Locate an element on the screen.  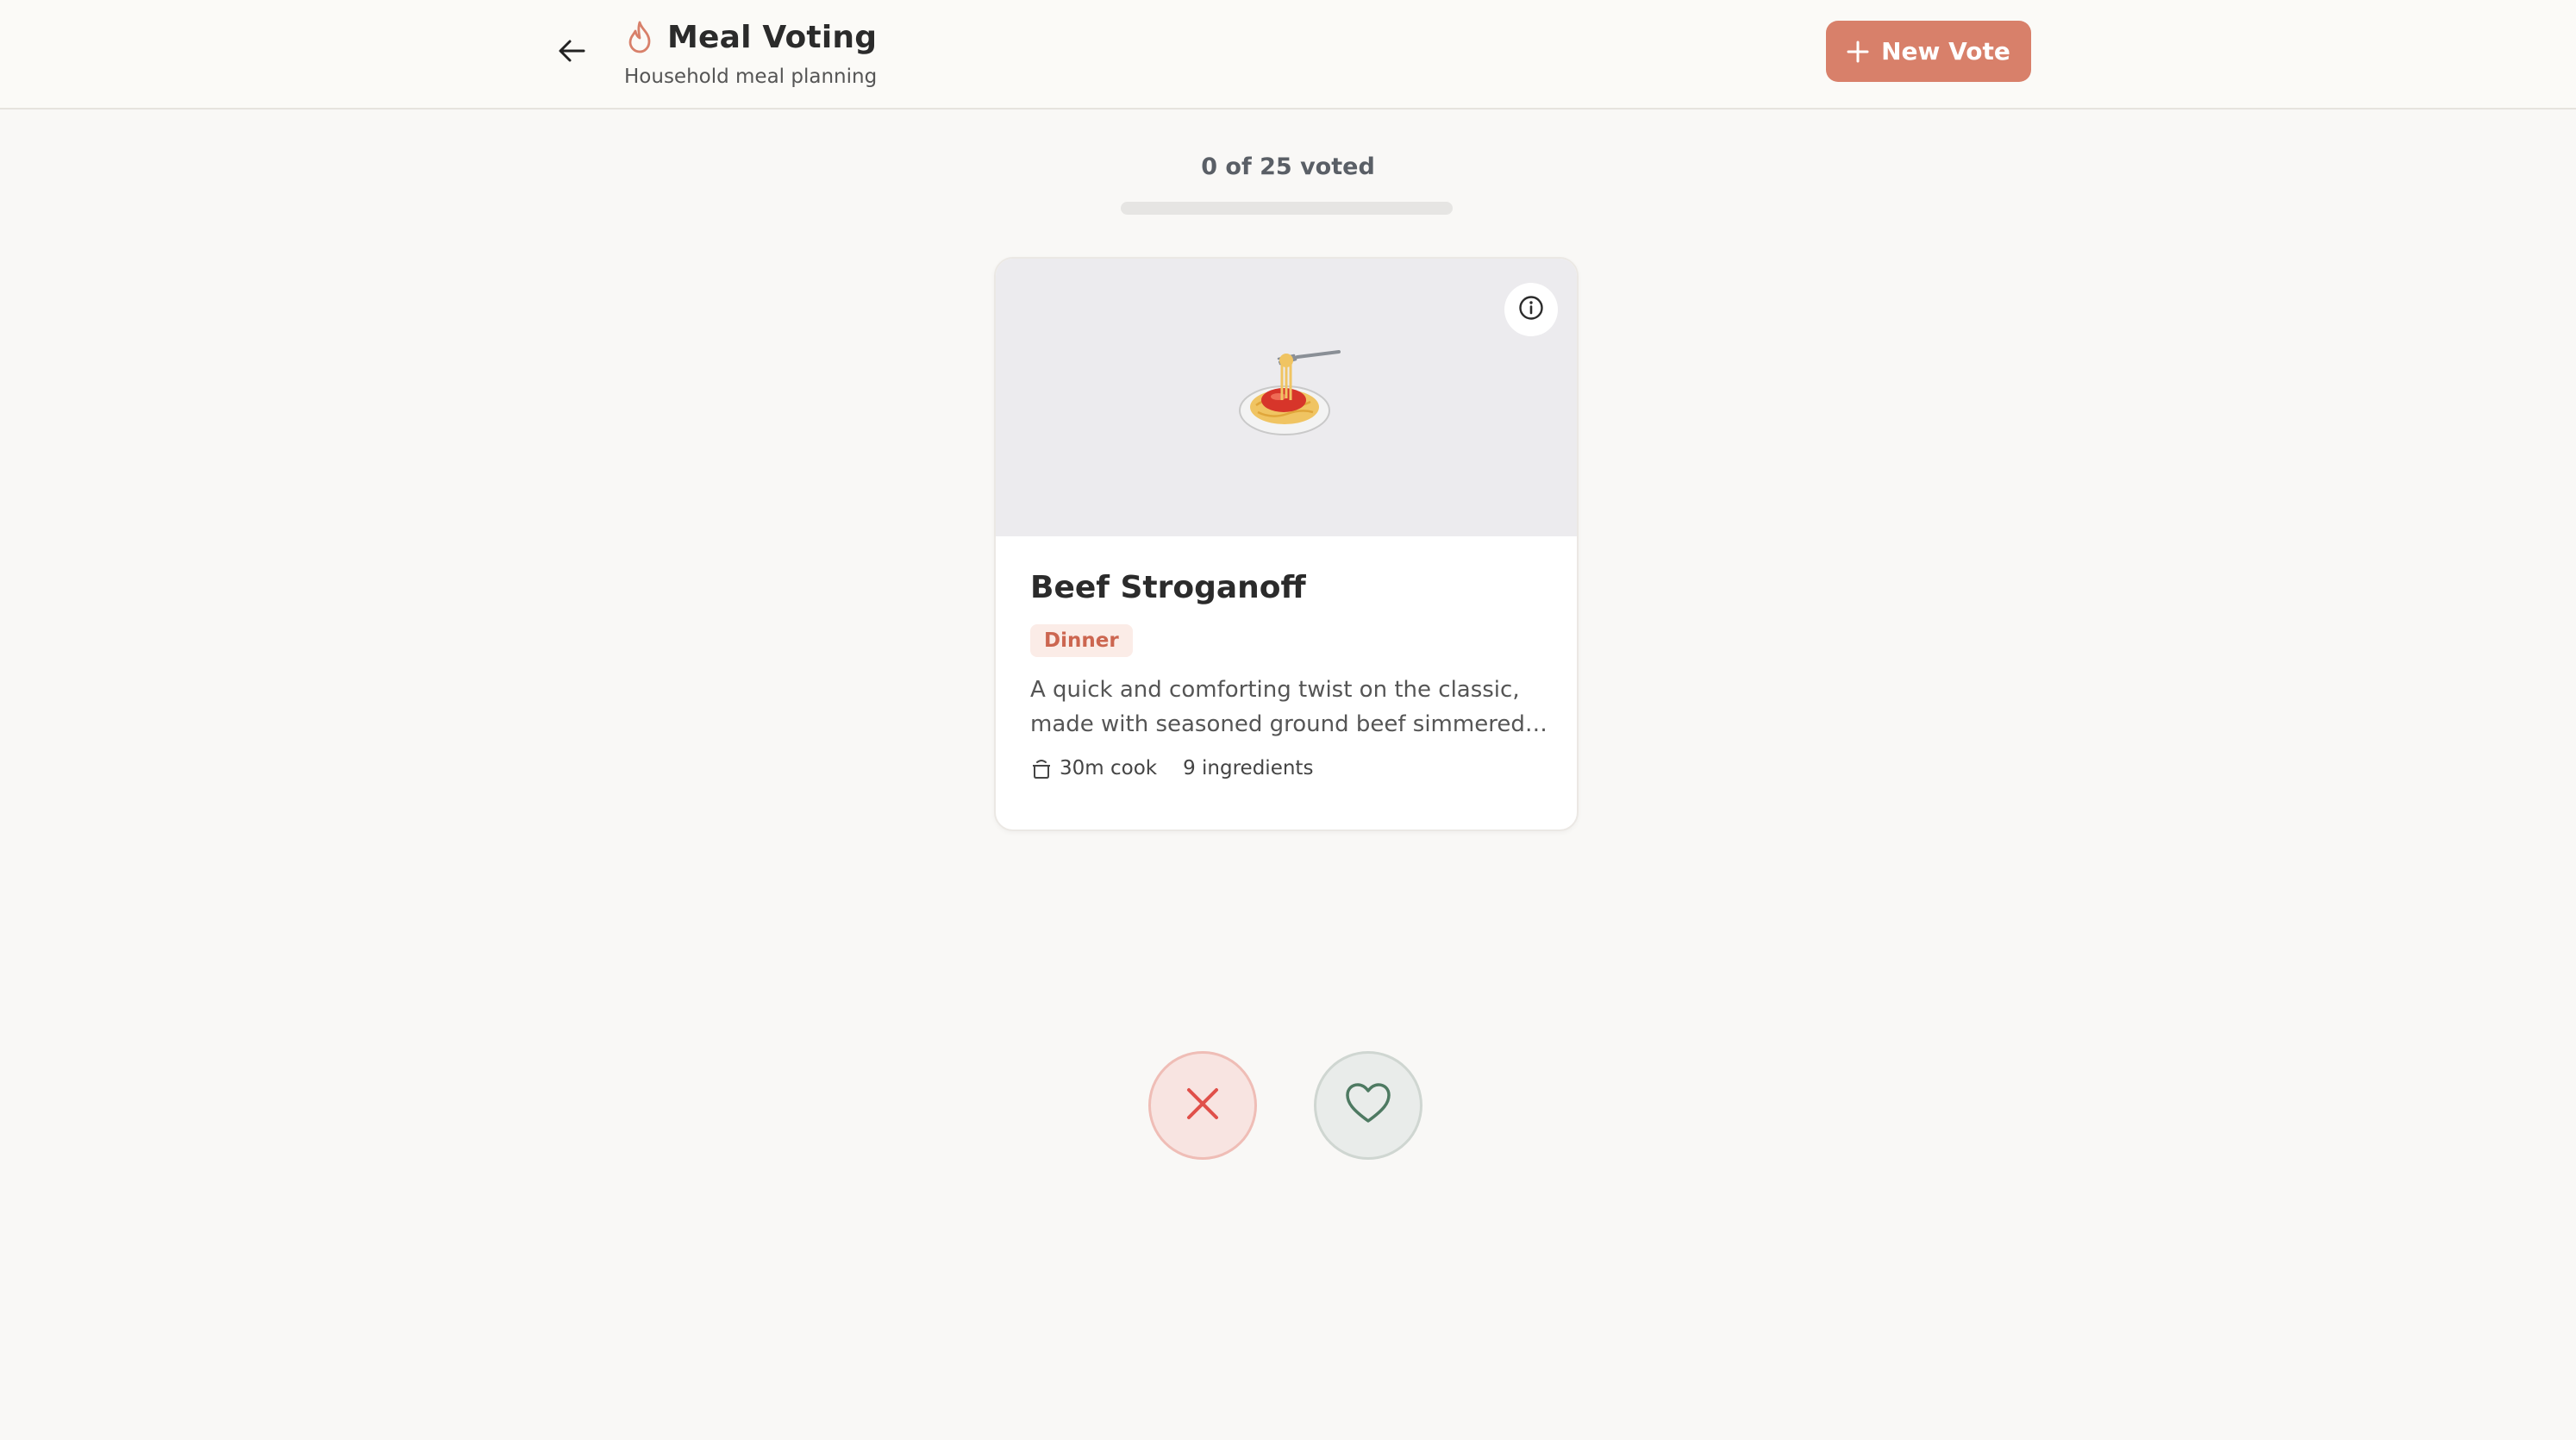
ingredient-count: 9 ingredients is located at coordinates (1248, 768).